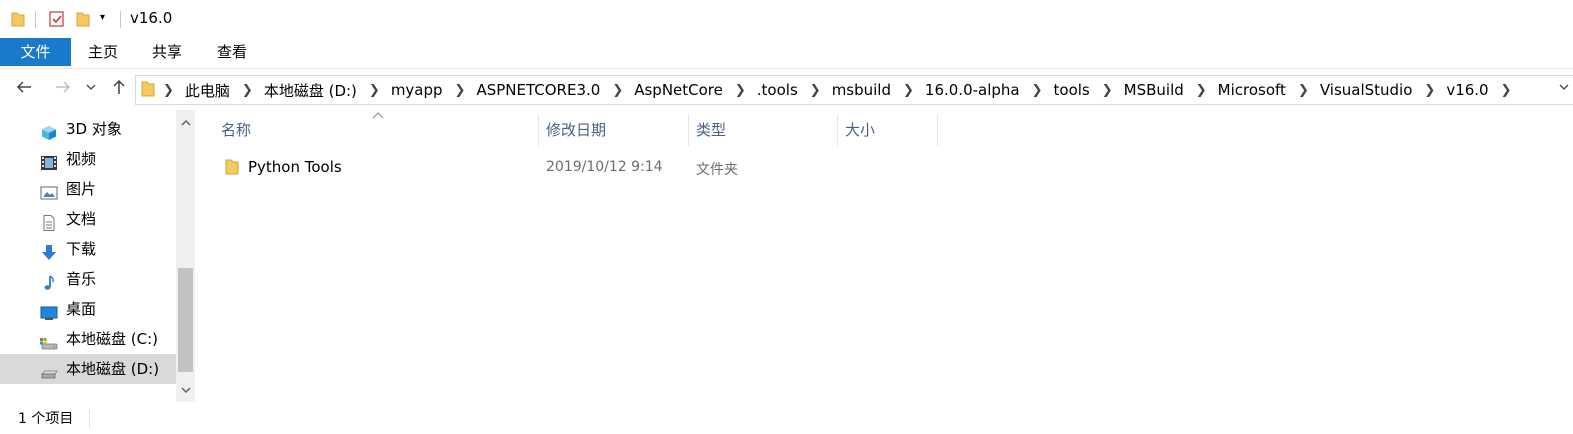 The height and width of the screenshot is (434, 1573). Describe the element at coordinates (94, 129) in the screenshot. I see `nav-item-label: 3D 对象` at that location.